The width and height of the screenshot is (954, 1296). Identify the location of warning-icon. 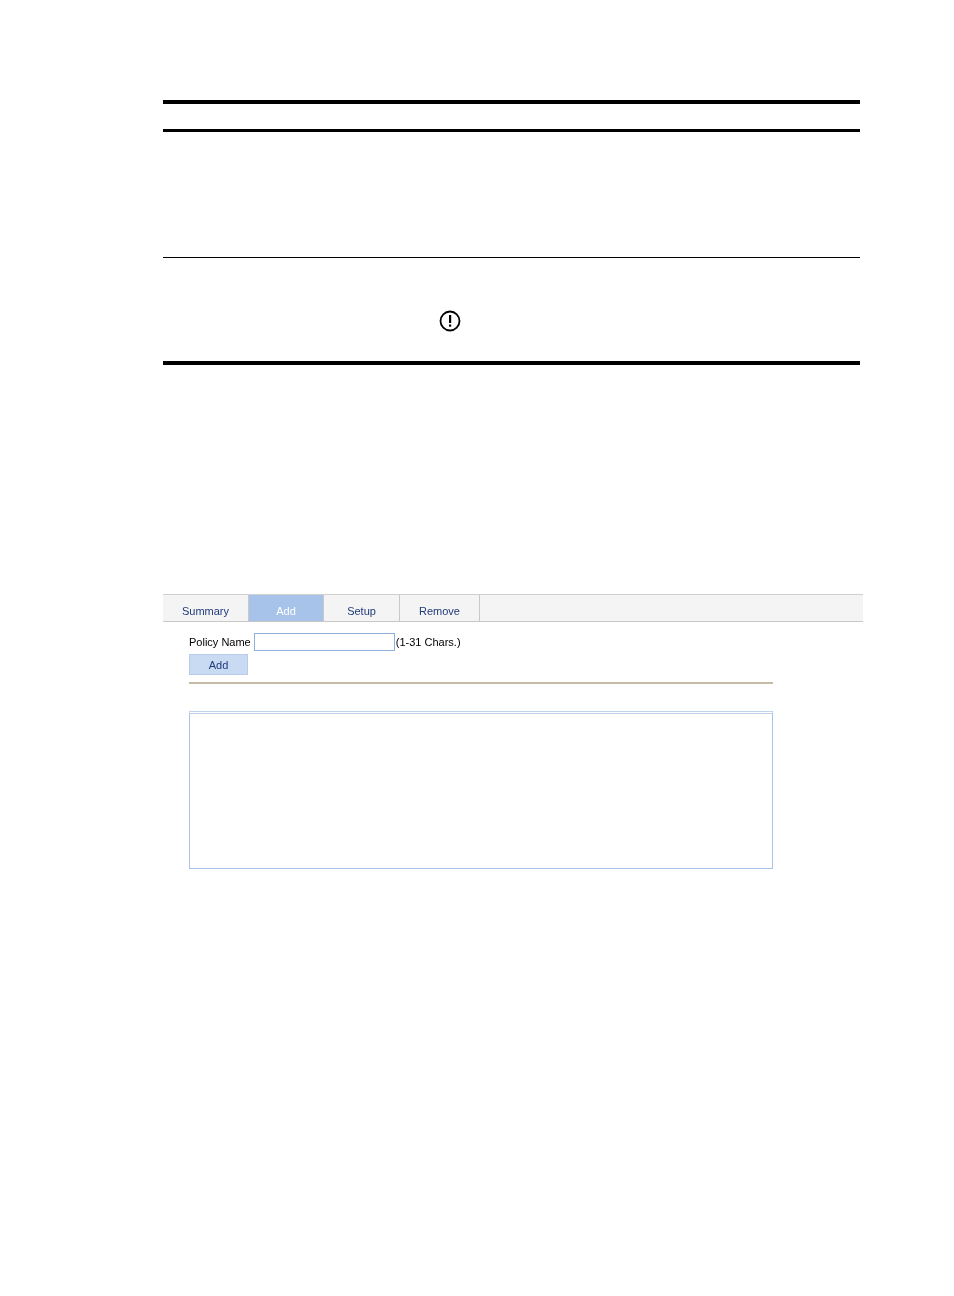
(450, 321).